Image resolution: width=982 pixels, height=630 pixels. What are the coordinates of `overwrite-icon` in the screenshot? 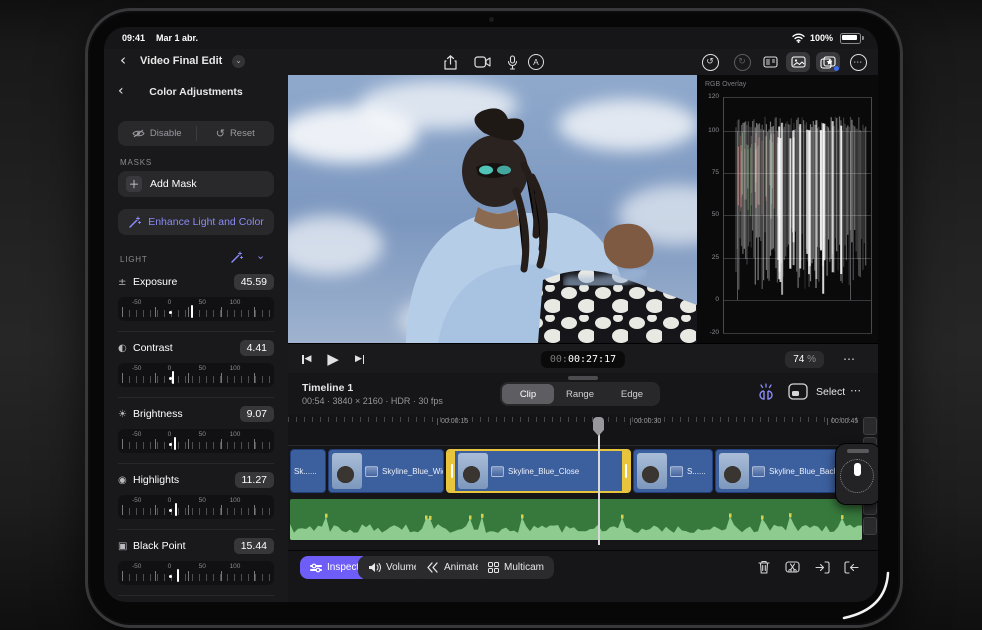 It's located at (798, 391).